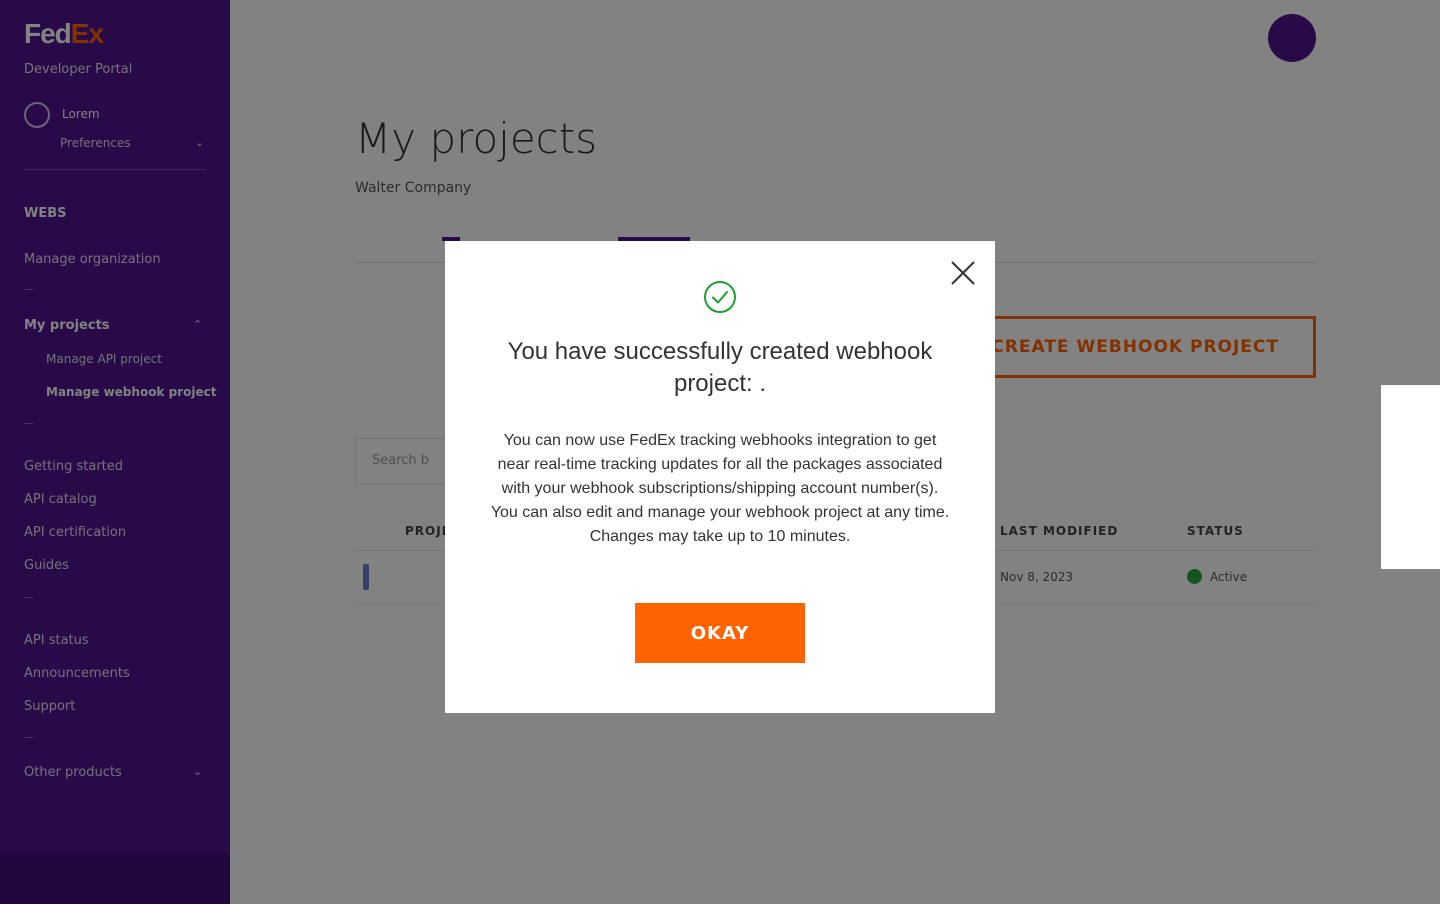 The image size is (1440, 904). Describe the element at coordinates (963, 273) in the screenshot. I see `close-icon` at that location.